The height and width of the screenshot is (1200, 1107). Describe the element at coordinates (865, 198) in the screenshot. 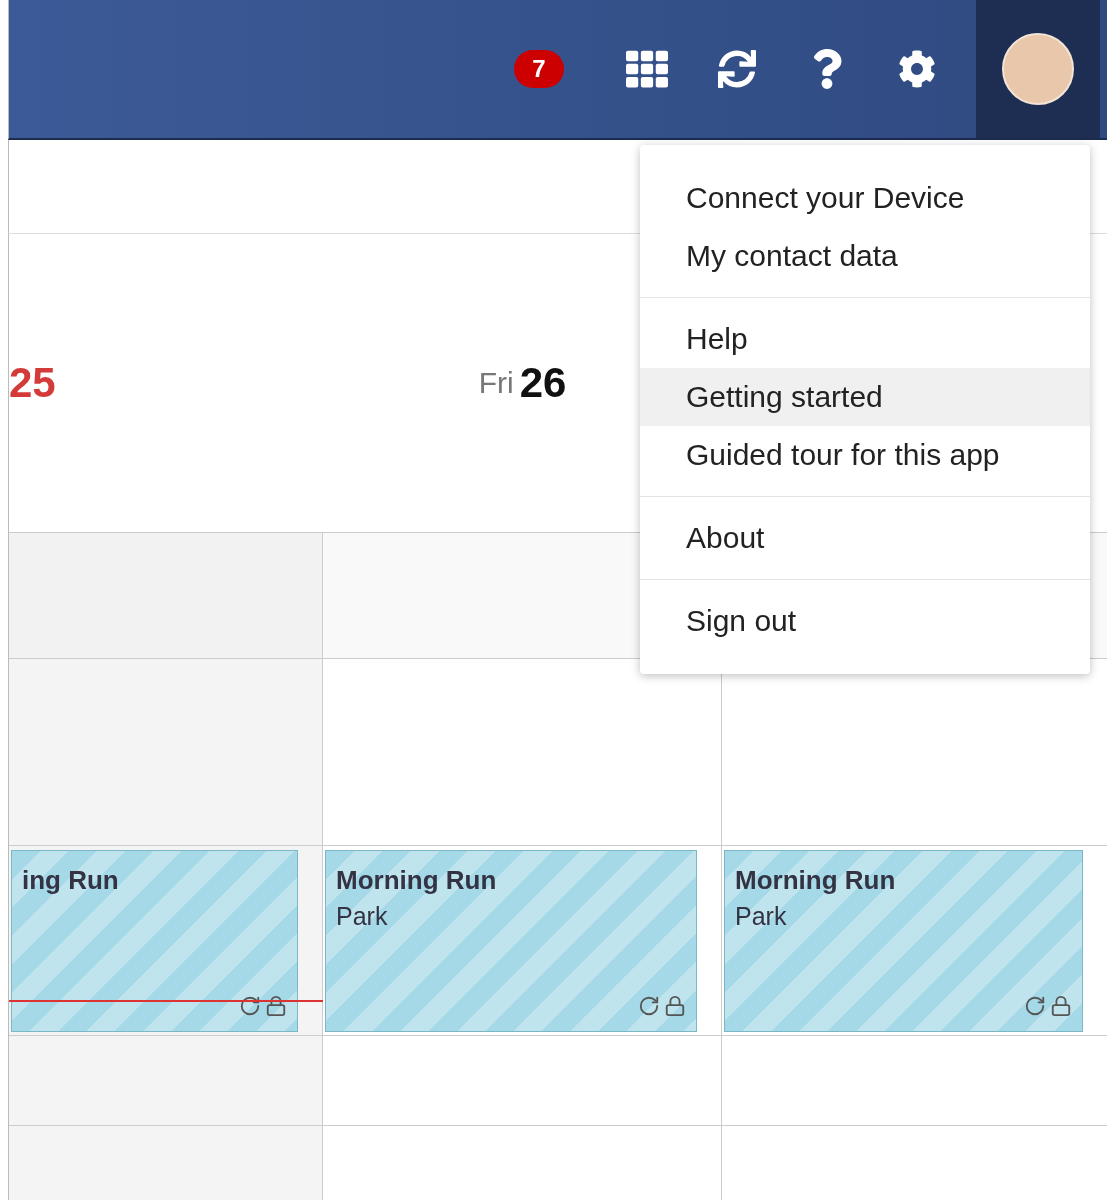

I see `menu-item: Connect your Device` at that location.